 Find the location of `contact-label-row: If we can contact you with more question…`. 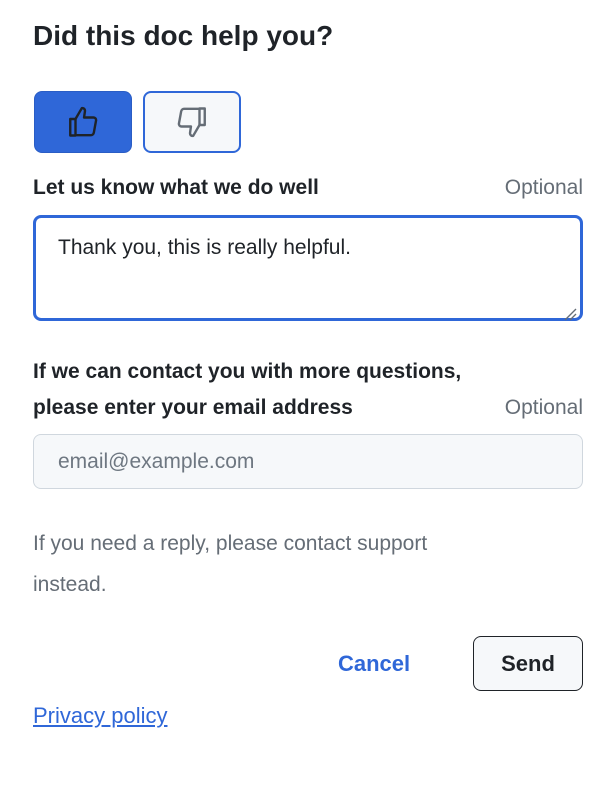

contact-label-row: If we can contact you with more question… is located at coordinates (308, 390).